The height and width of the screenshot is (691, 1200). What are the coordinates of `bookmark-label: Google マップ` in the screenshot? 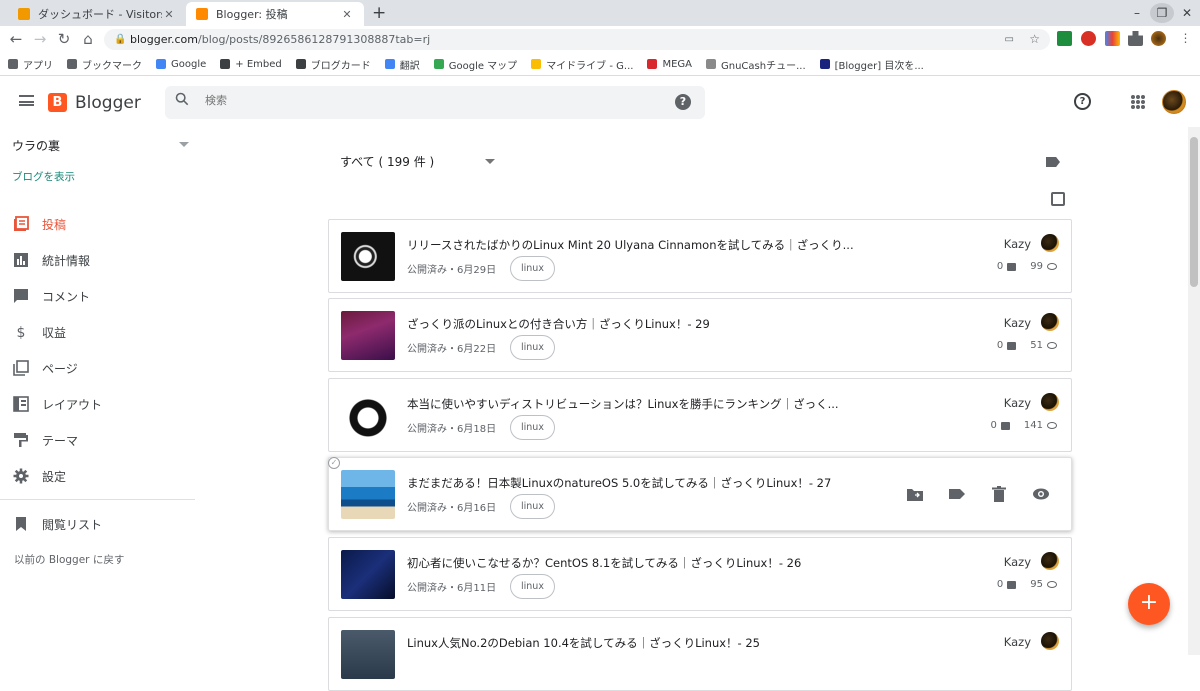 It's located at (483, 66).